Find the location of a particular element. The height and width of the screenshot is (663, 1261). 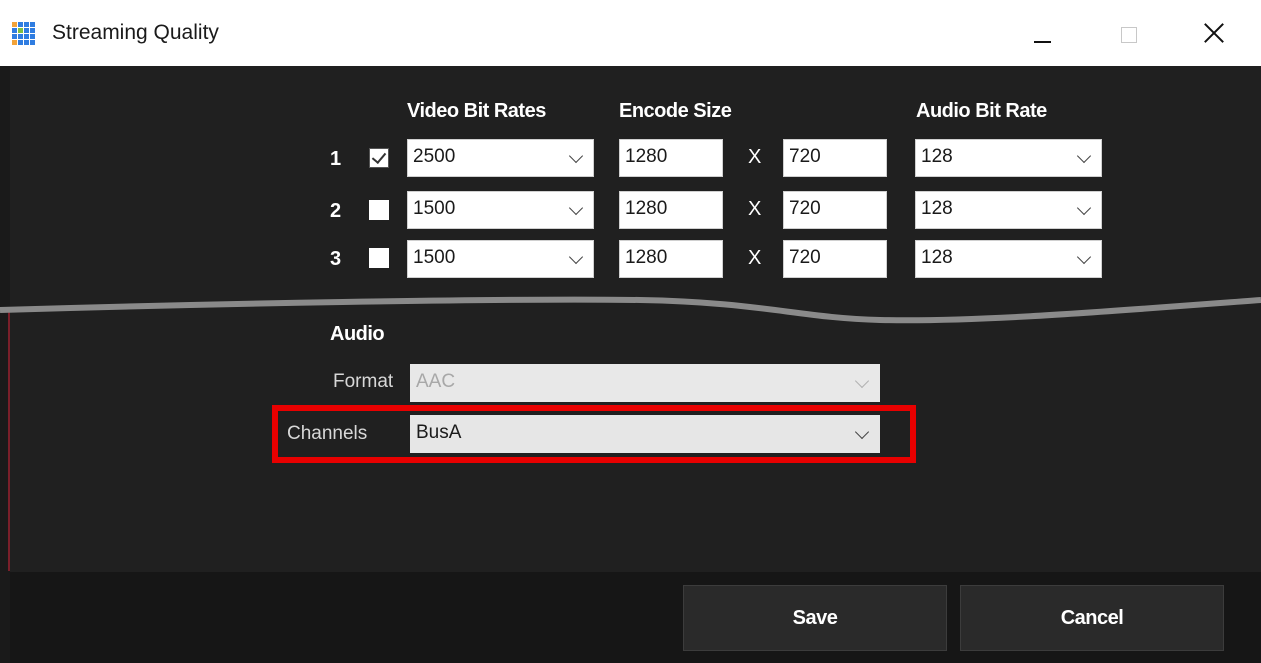

save-button: Save is located at coordinates (815, 618).